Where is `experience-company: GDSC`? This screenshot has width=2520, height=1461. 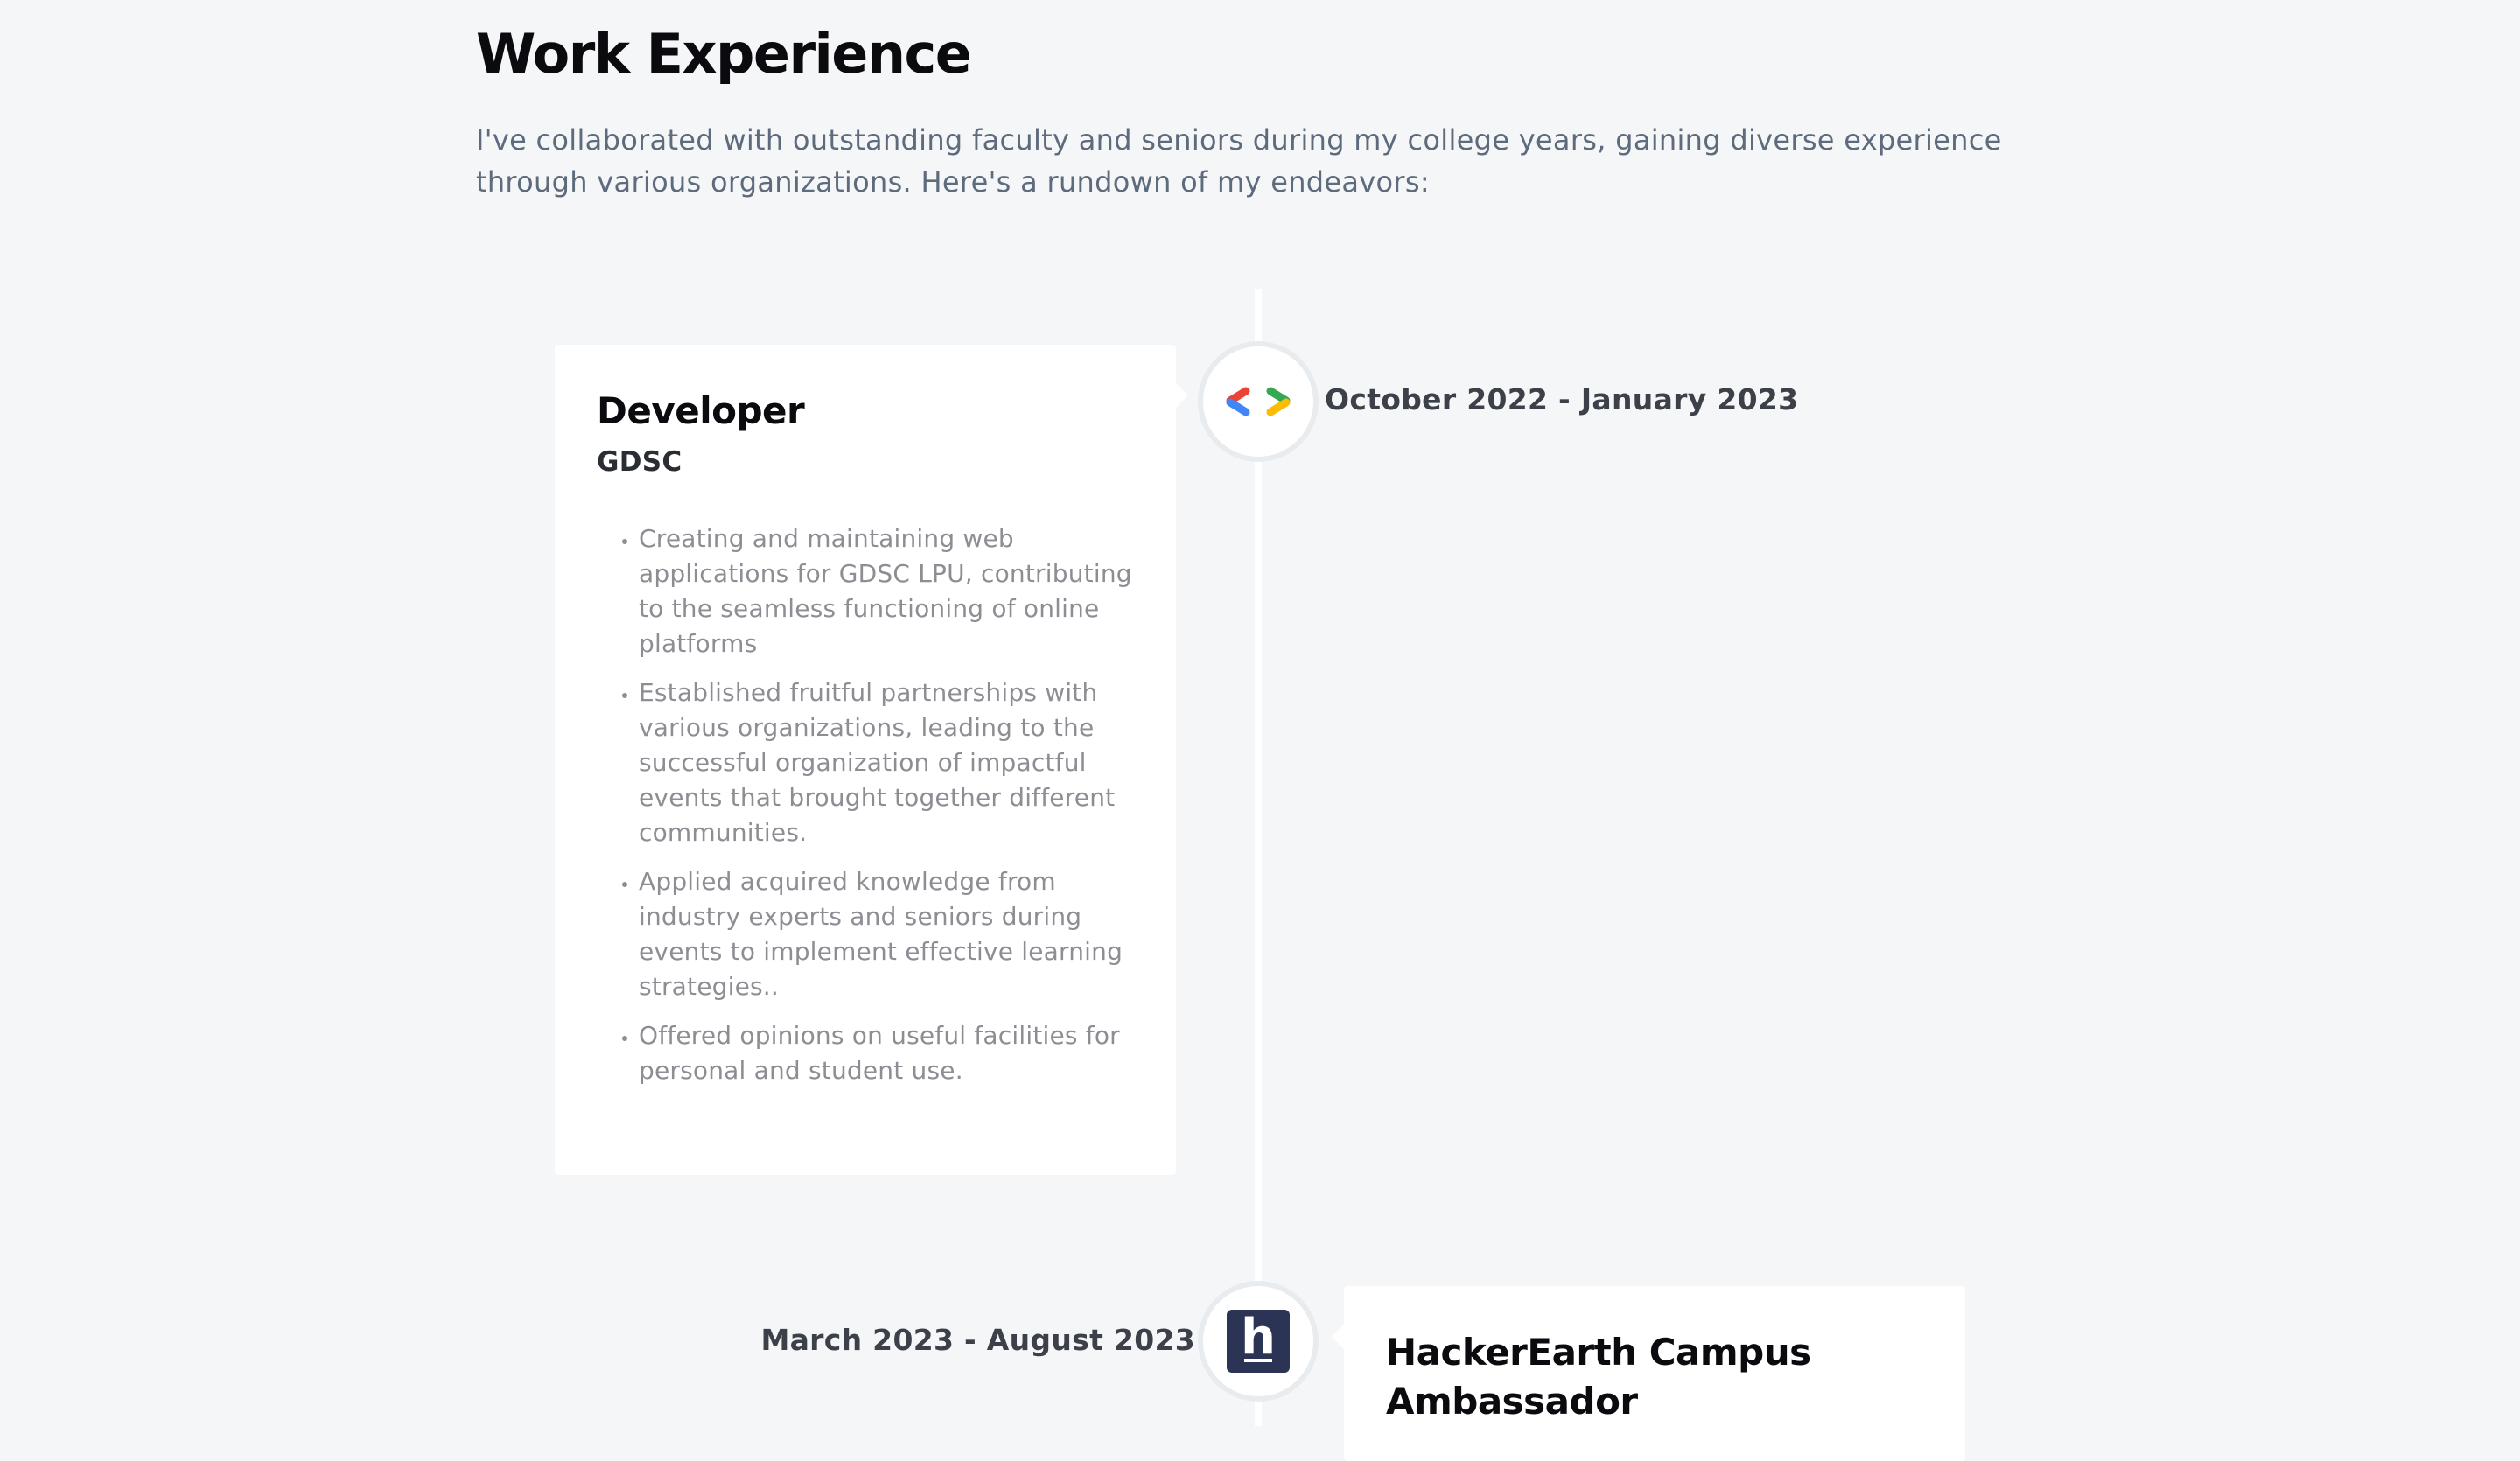 experience-company: GDSC is located at coordinates (639, 462).